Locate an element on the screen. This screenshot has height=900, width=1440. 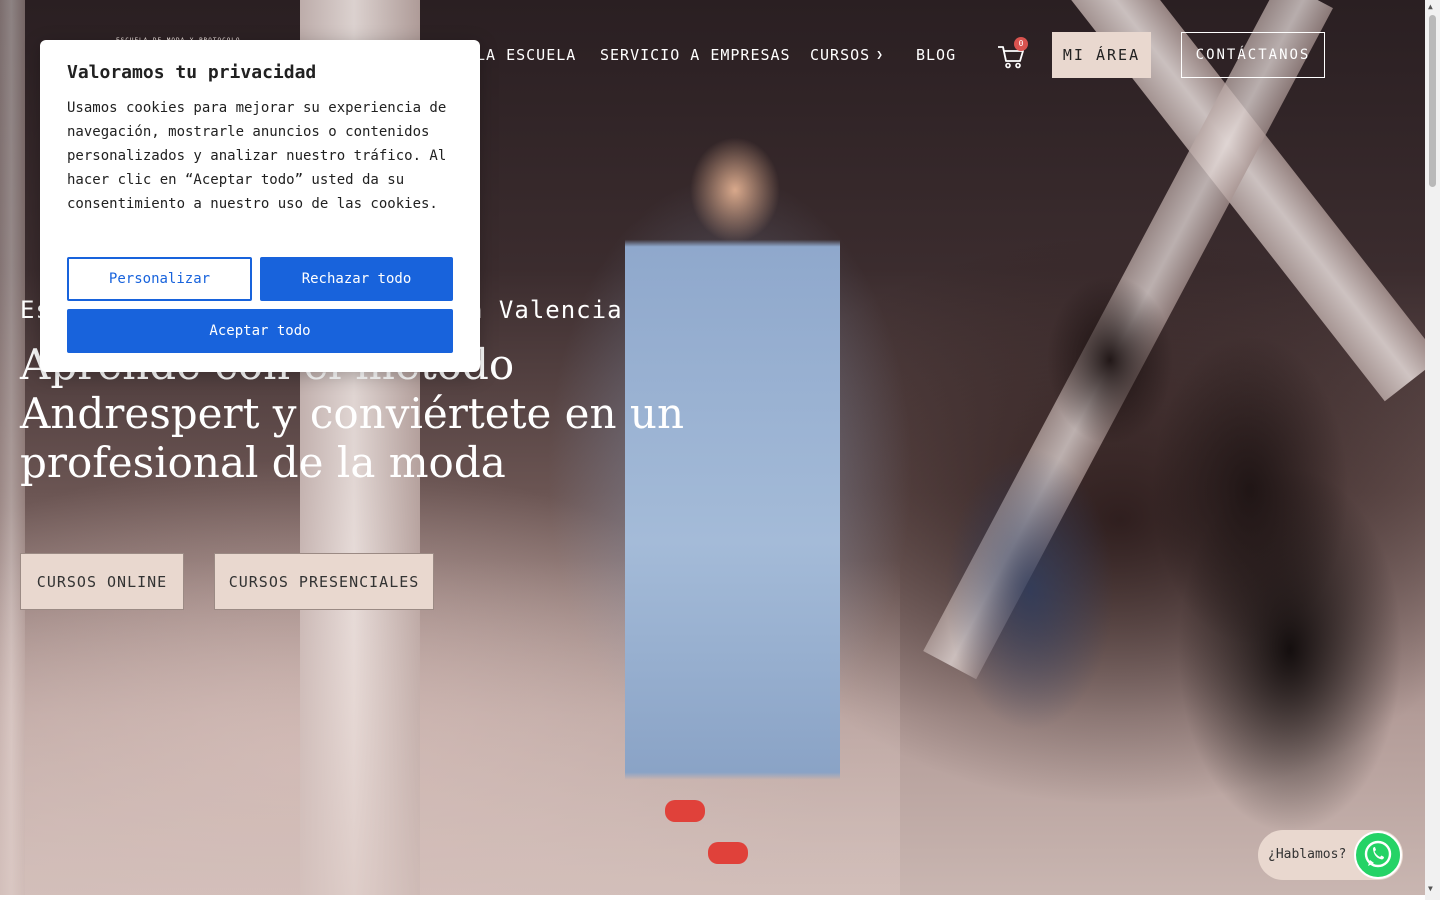
page-bottom-edge is located at coordinates (712, 897).